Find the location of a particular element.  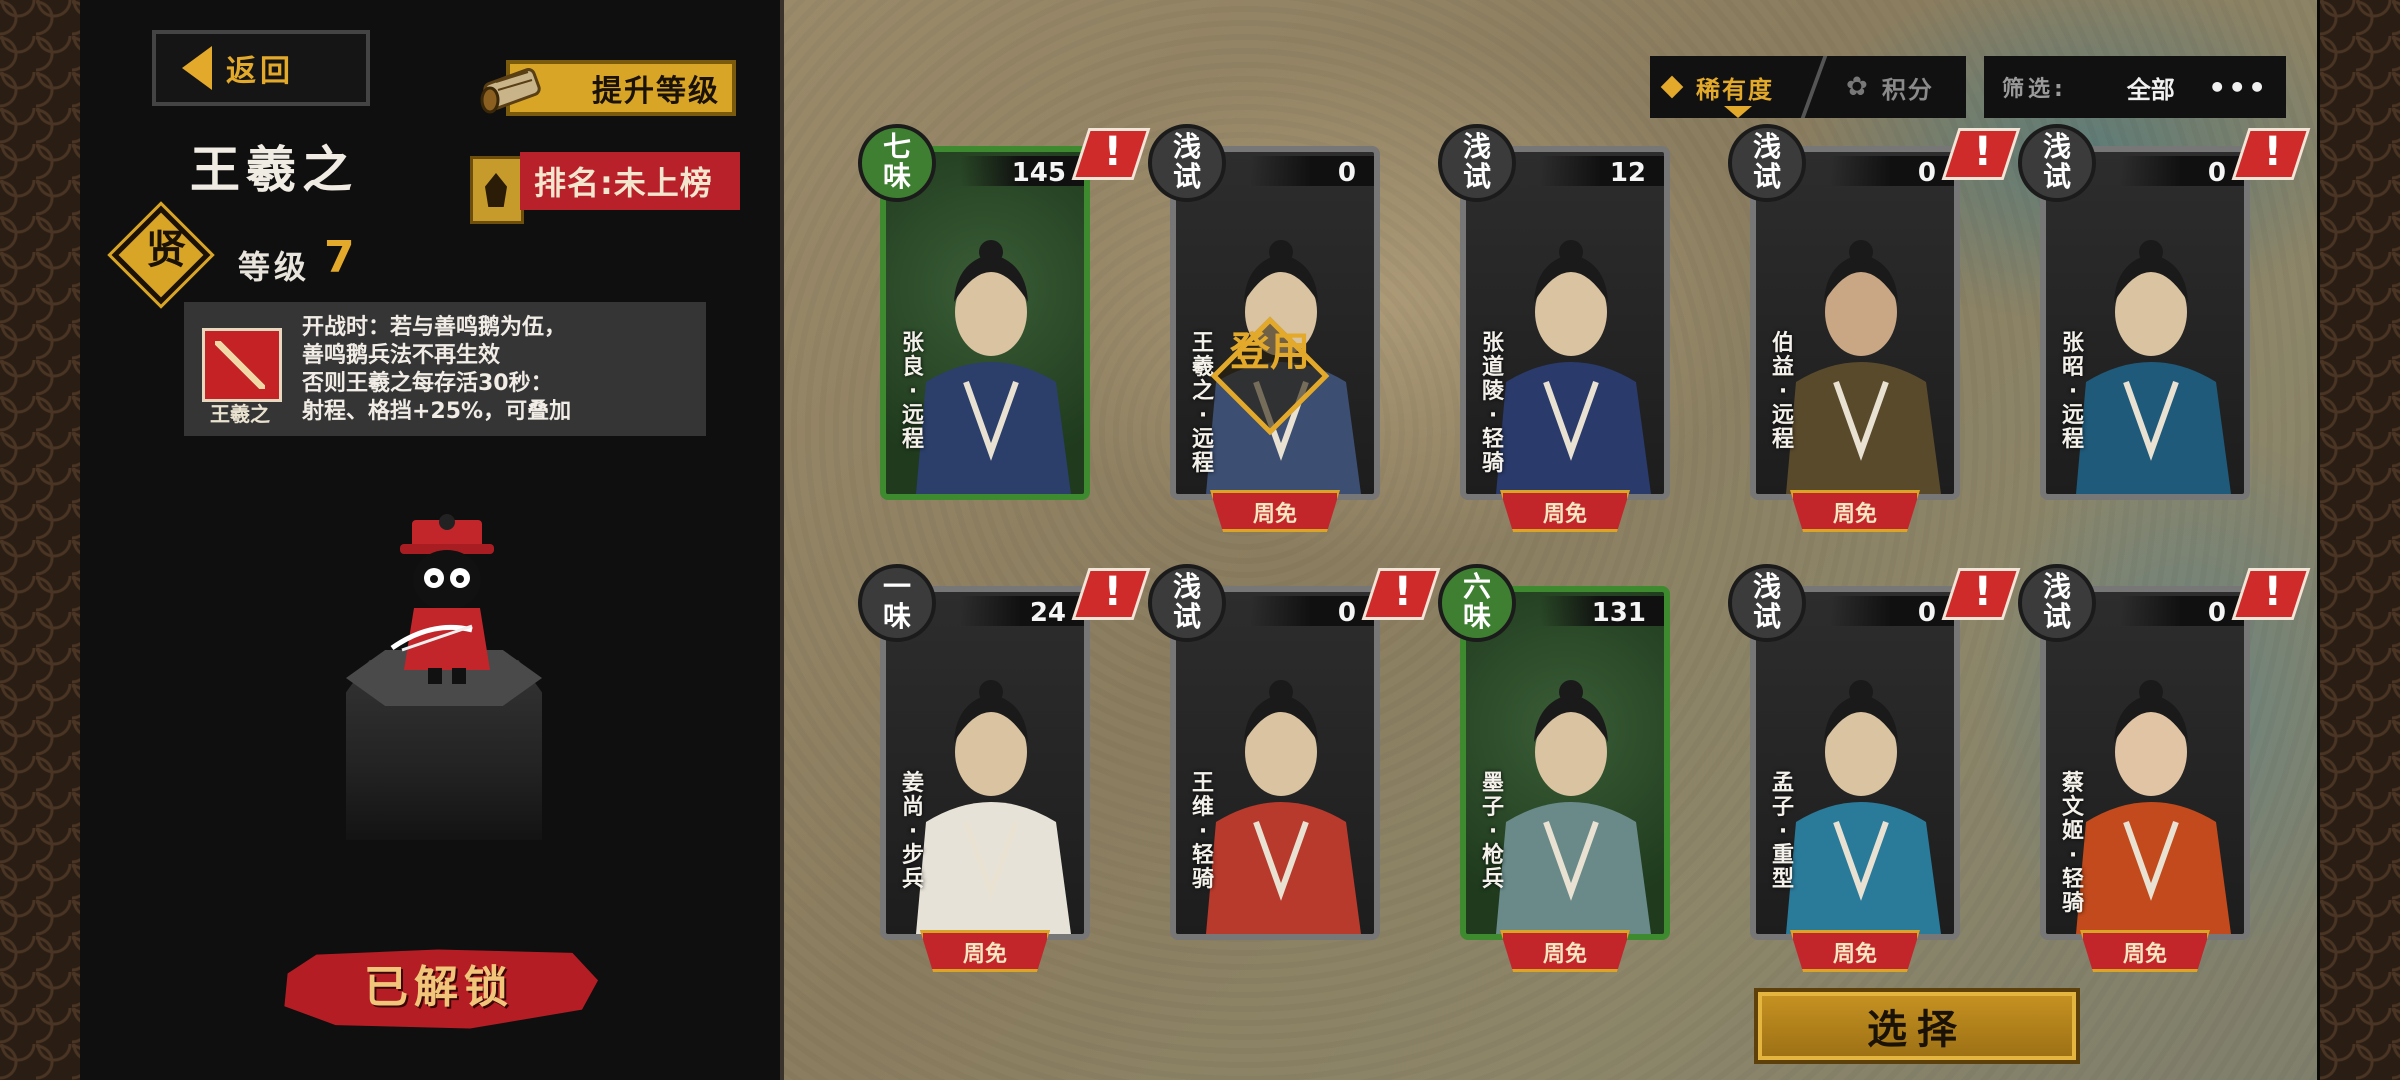

deployed-stamp: 登用 is located at coordinates (1270, 376).